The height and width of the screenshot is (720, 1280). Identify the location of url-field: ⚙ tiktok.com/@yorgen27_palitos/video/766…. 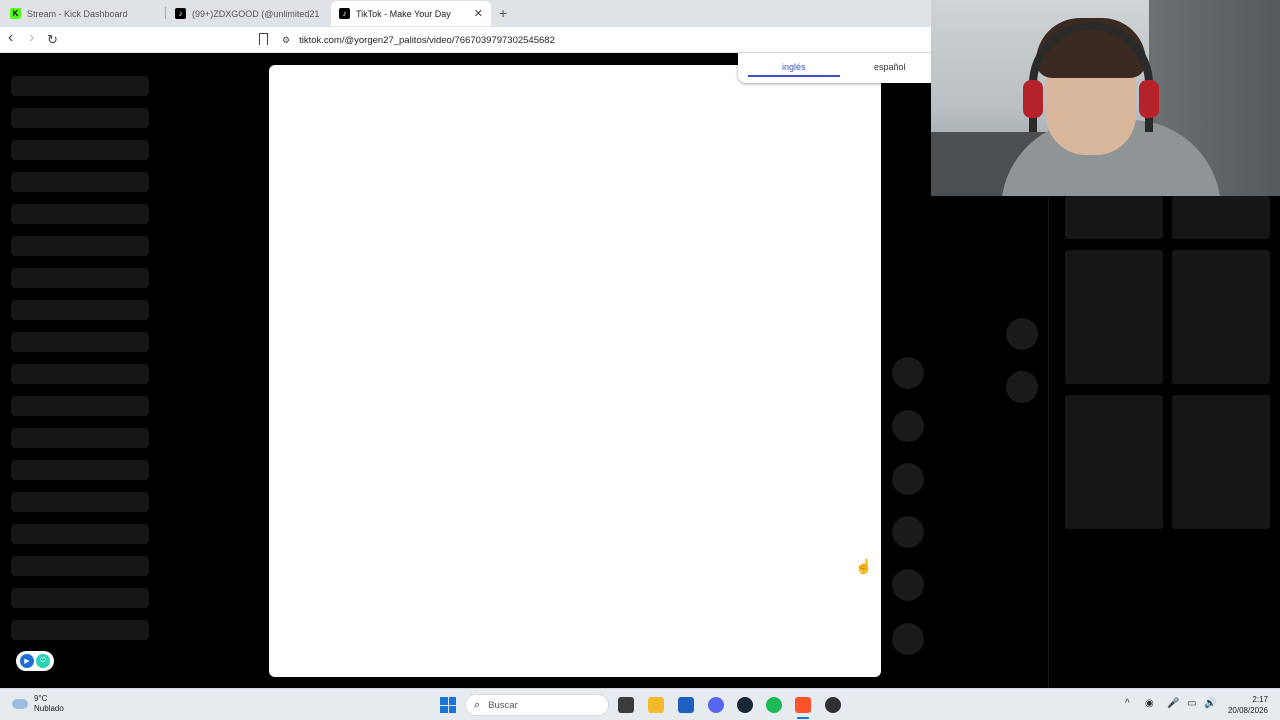
(612, 40).